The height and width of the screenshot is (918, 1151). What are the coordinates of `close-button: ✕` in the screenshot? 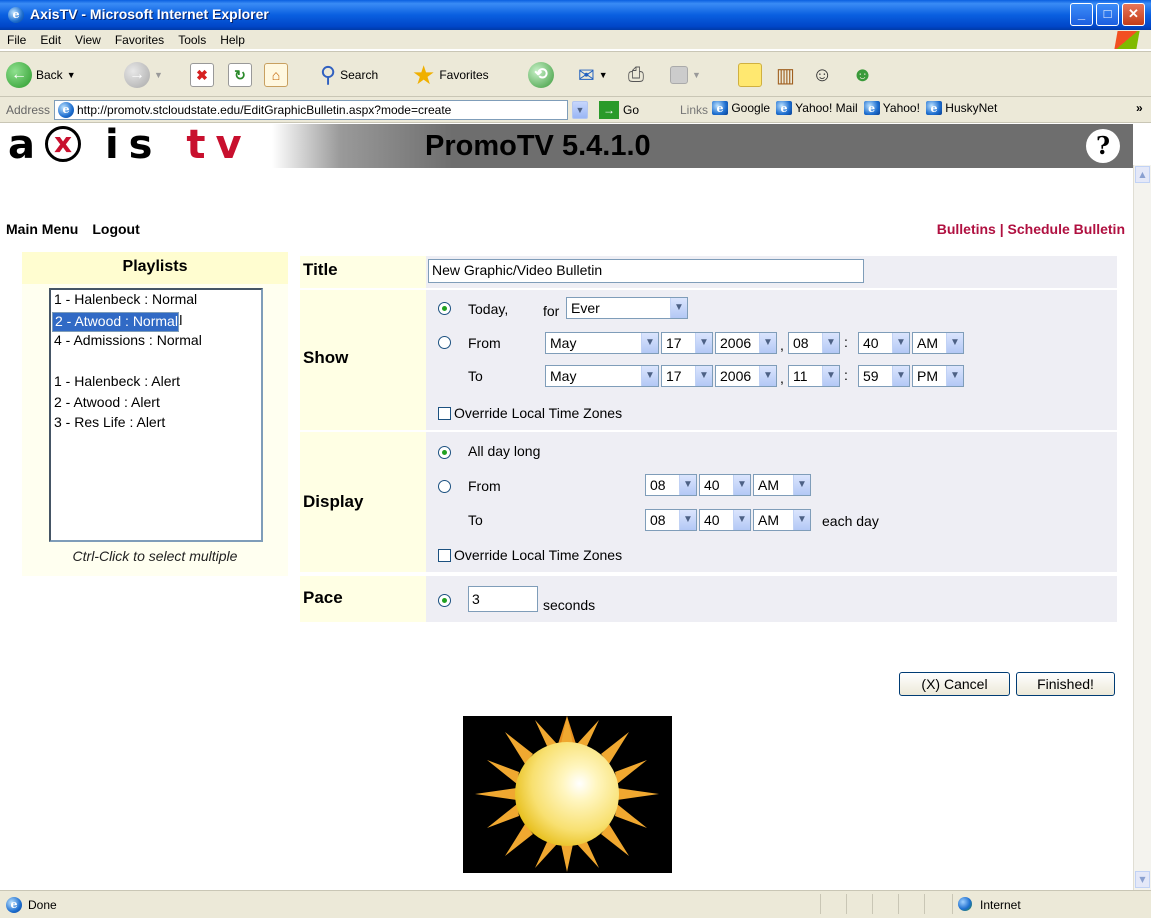 It's located at (1133, 14).